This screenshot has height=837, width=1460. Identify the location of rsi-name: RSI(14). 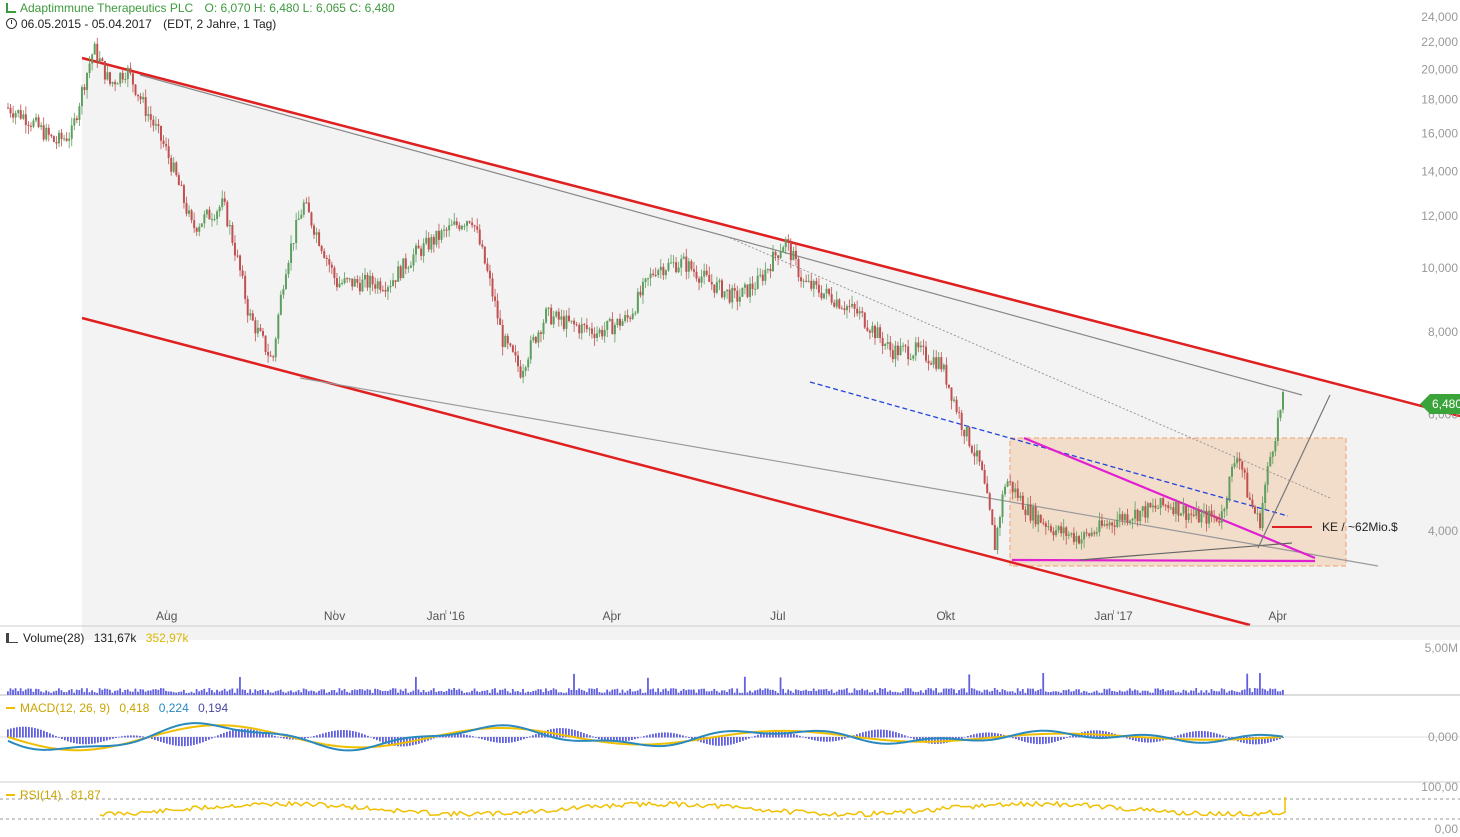
(41, 795).